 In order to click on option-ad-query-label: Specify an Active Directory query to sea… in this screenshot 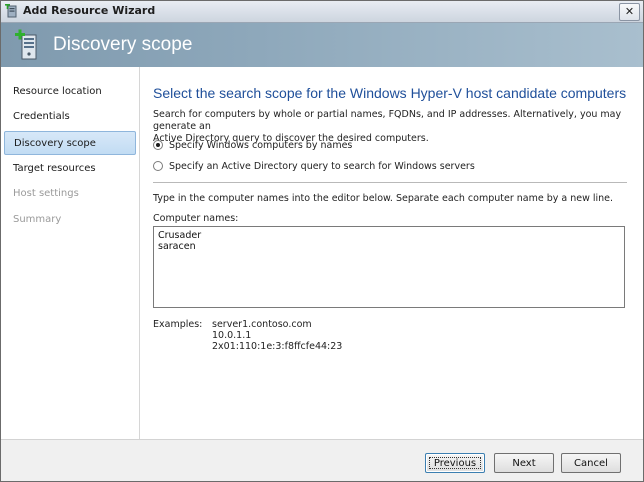, I will do `click(322, 166)`.